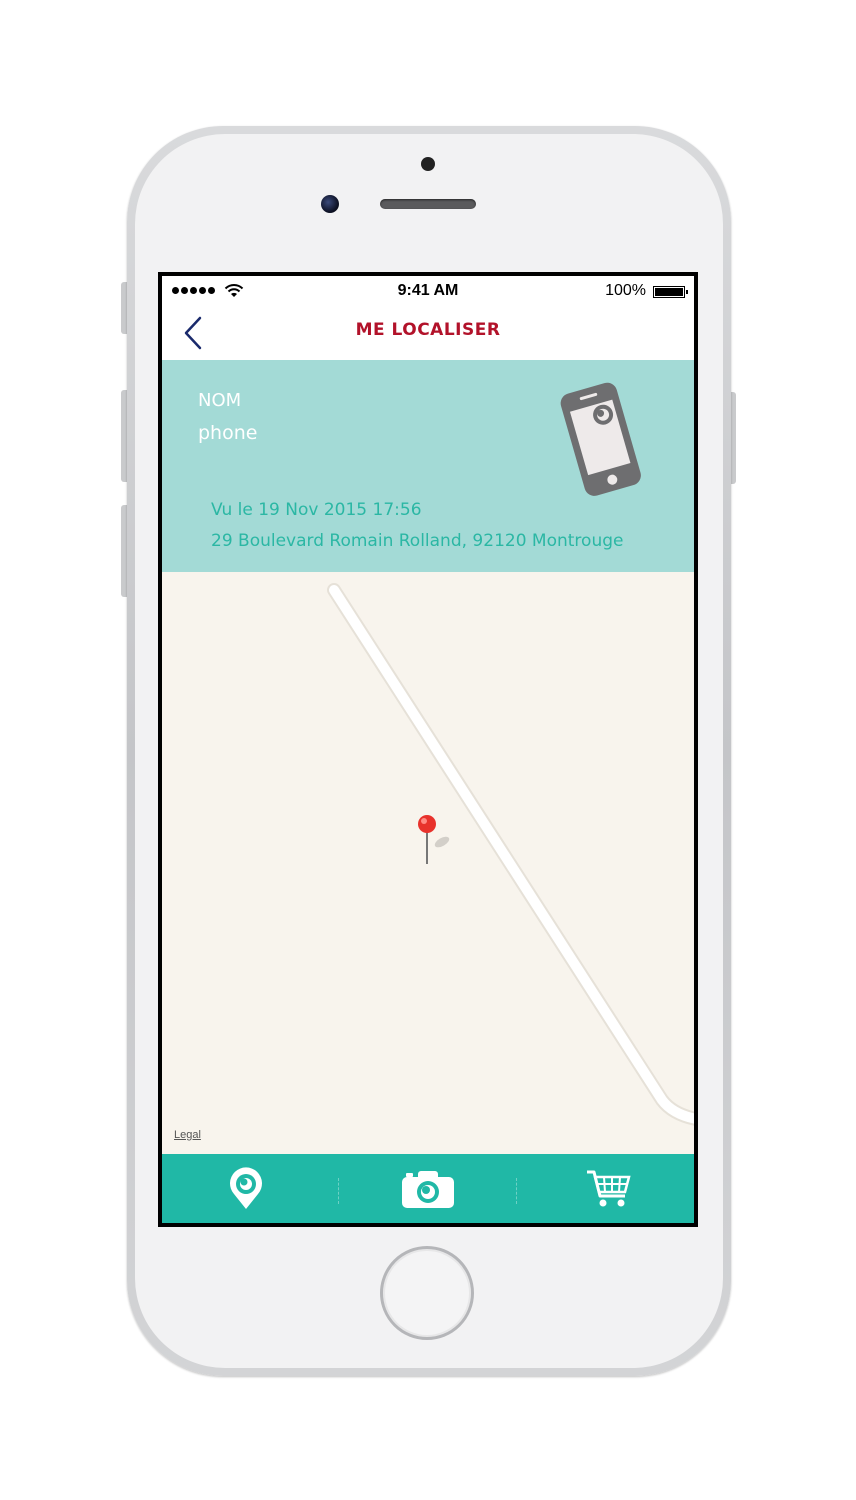 This screenshot has width=856, height=1500. Describe the element at coordinates (427, 1293) in the screenshot. I see `home-button` at that location.